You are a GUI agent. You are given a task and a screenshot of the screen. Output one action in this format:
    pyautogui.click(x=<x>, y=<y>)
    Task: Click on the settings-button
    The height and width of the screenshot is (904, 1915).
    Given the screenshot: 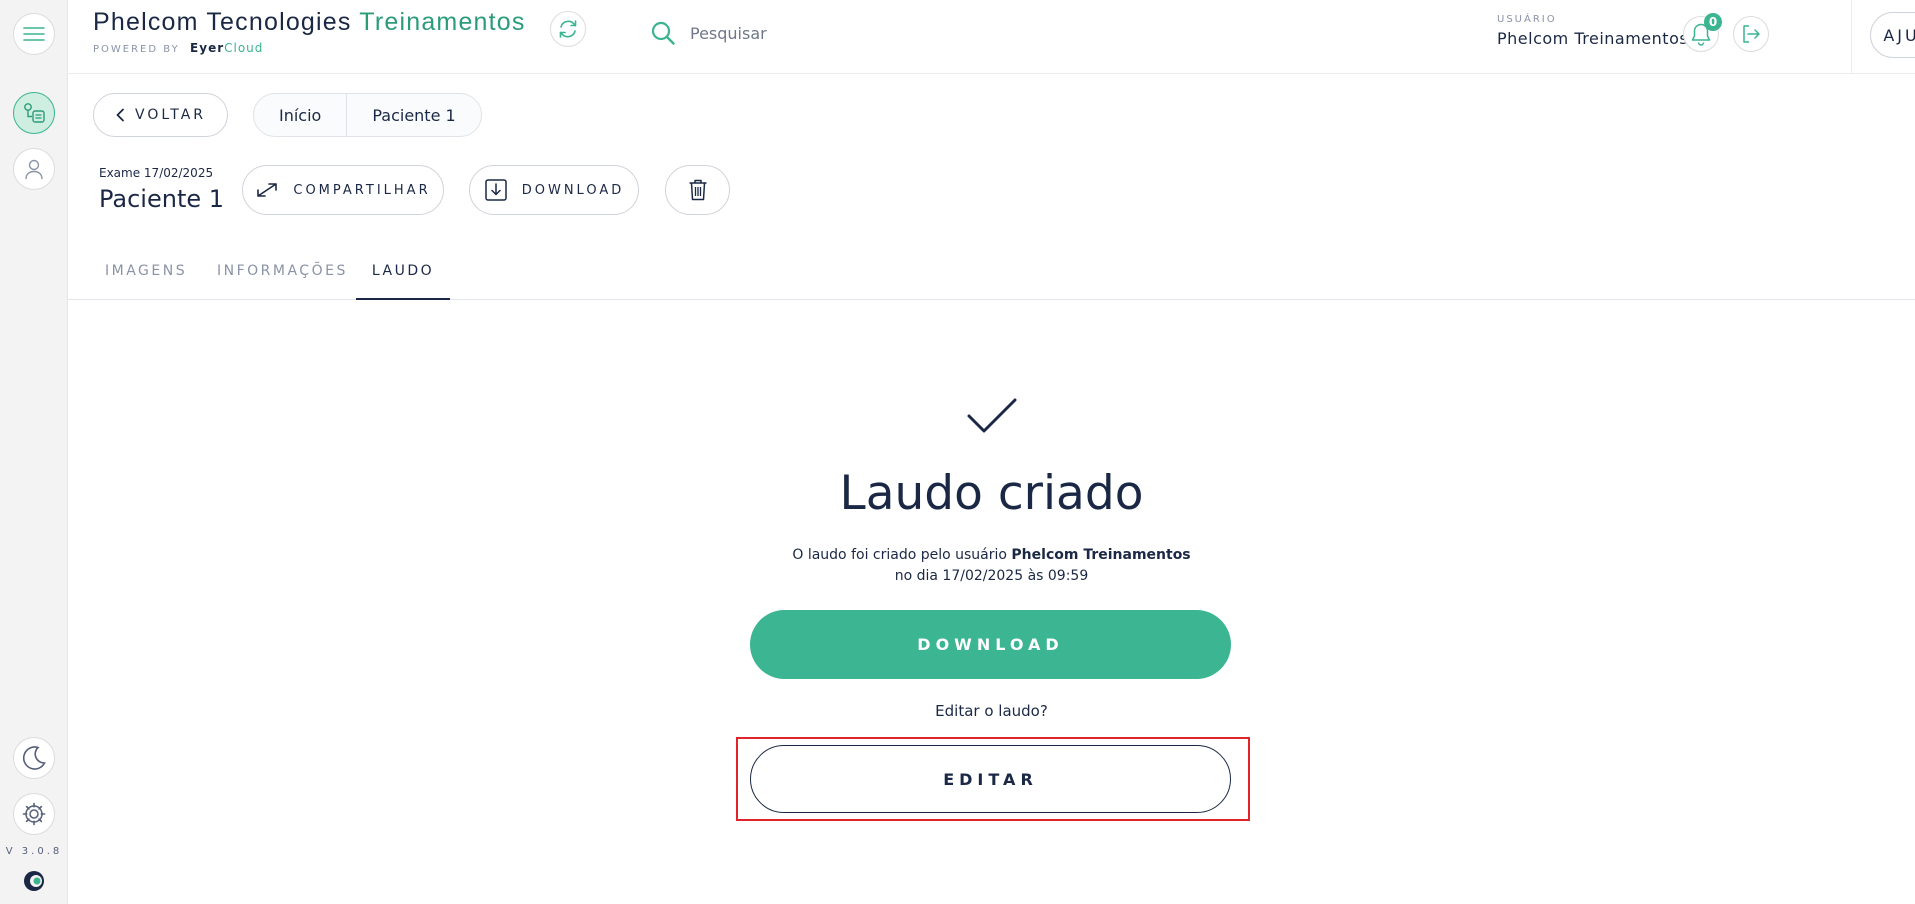 What is the action you would take?
    pyautogui.click(x=34, y=814)
    